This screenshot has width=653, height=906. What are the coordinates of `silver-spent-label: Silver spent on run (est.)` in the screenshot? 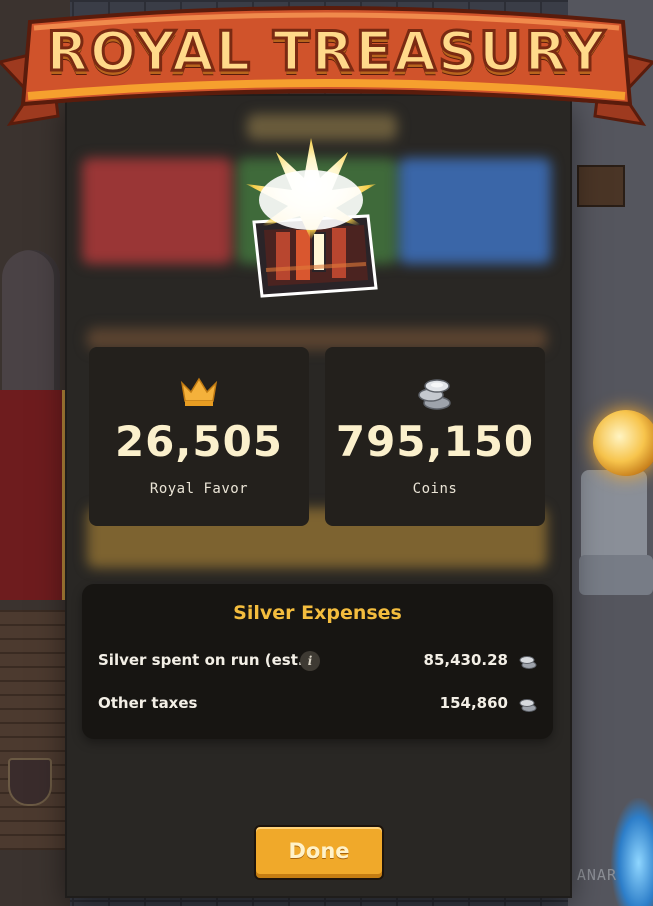 It's located at (204, 660).